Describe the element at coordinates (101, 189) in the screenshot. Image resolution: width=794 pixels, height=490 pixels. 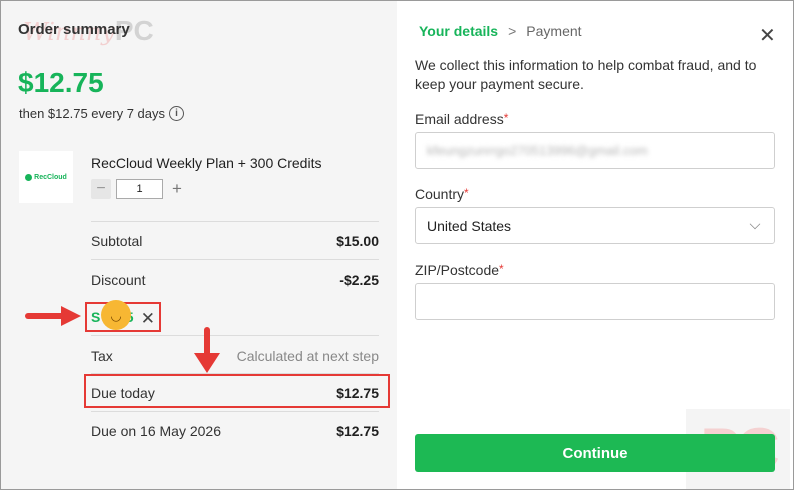
I see `quantity-decrease-button: −` at that location.